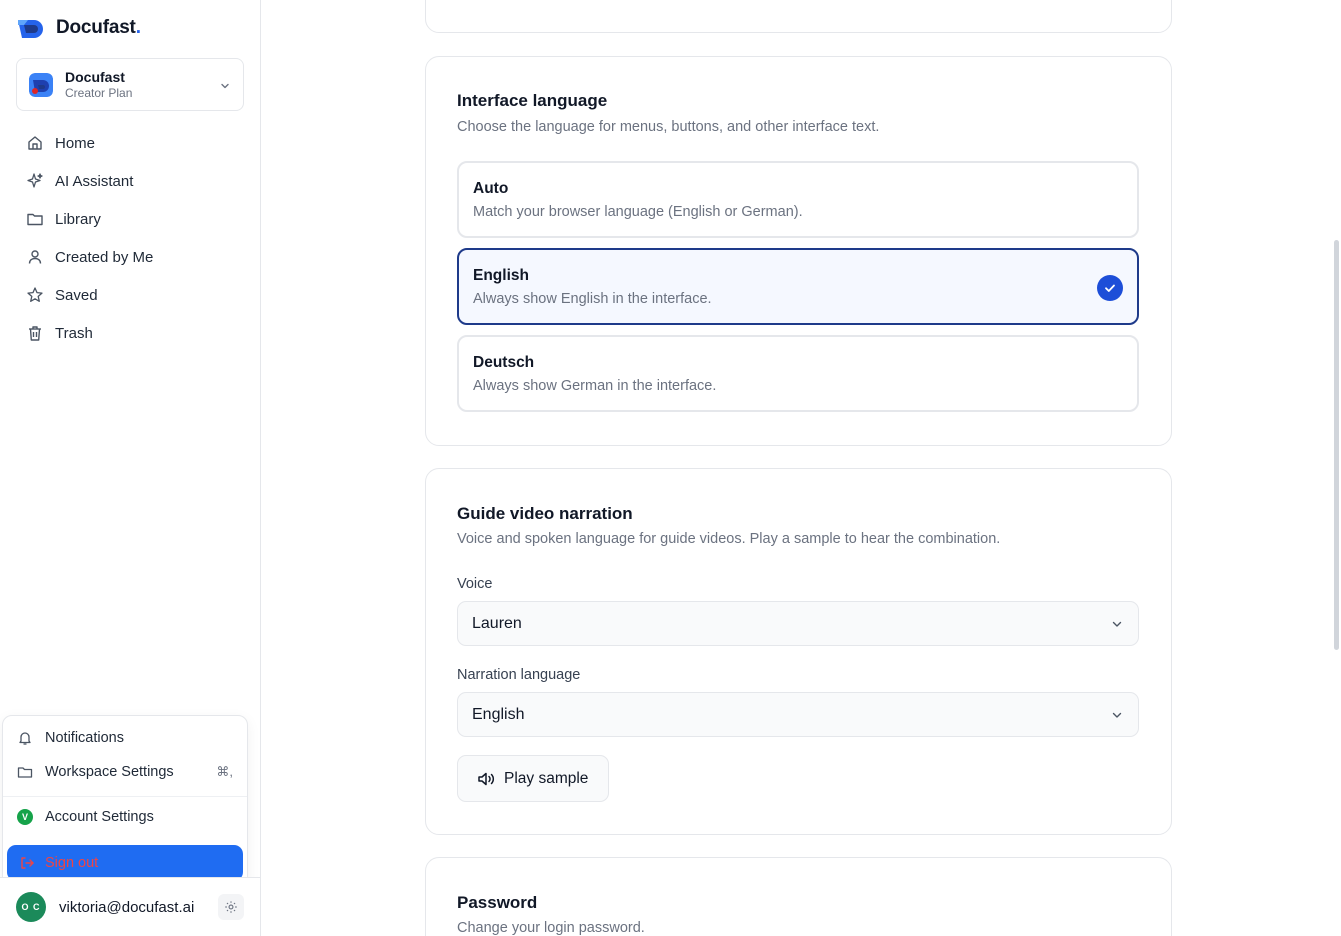 This screenshot has height=936, width=1341. What do you see at coordinates (504, 362) in the screenshot?
I see `option-title: Deutsch` at bounding box center [504, 362].